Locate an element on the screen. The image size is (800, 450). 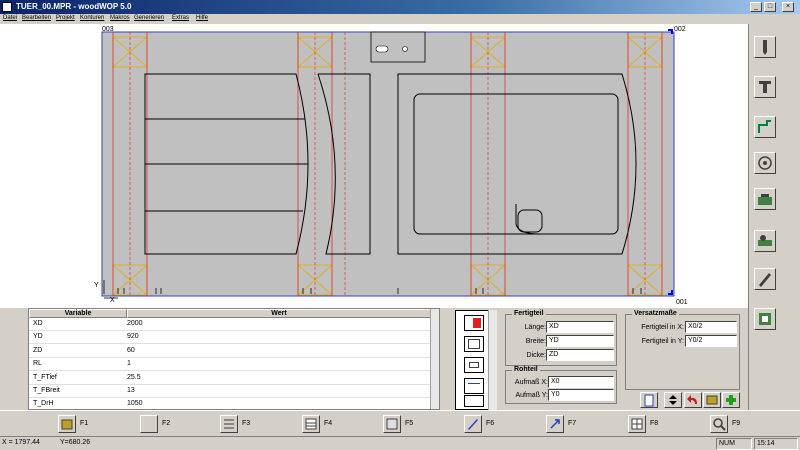
axis-y-label: Y is located at coordinates (96, 285).